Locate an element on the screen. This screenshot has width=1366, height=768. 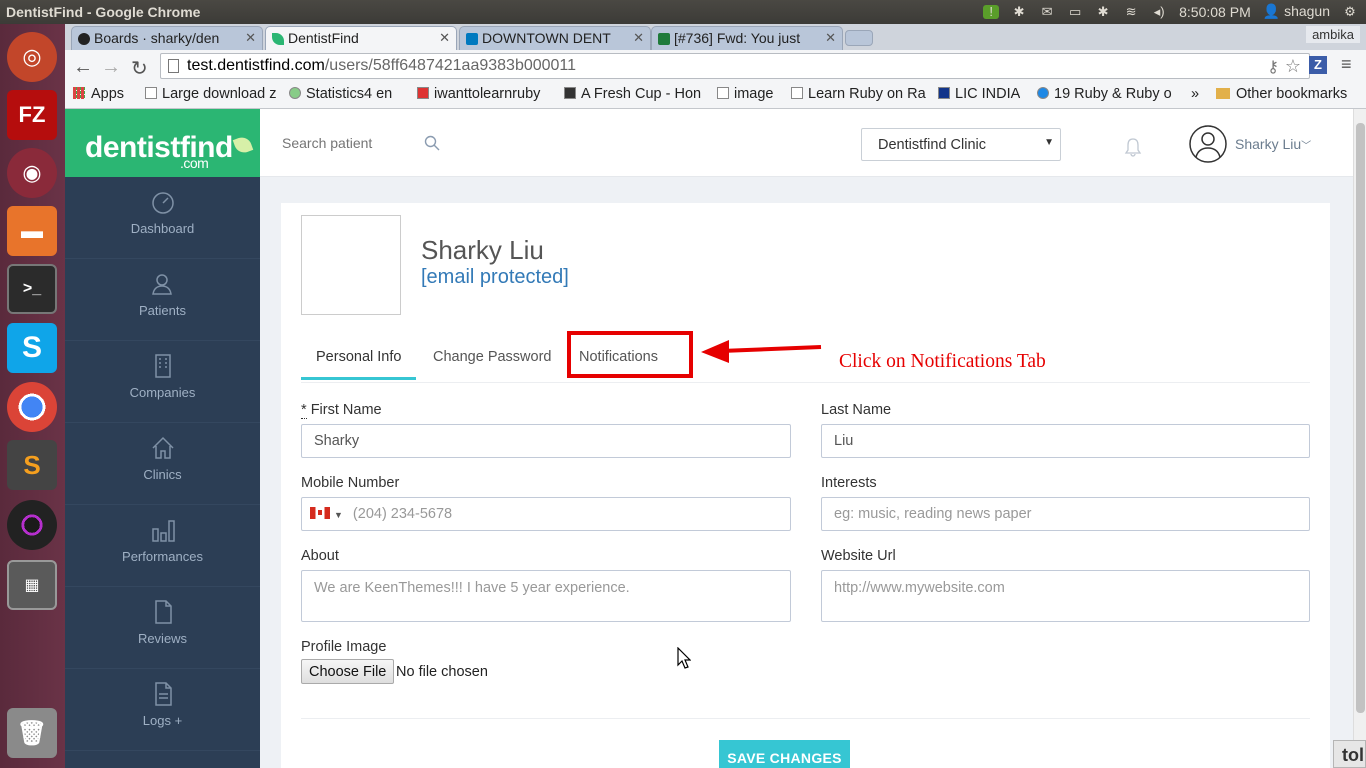
battery-icon: ▭ is located at coordinates (1075, 11).